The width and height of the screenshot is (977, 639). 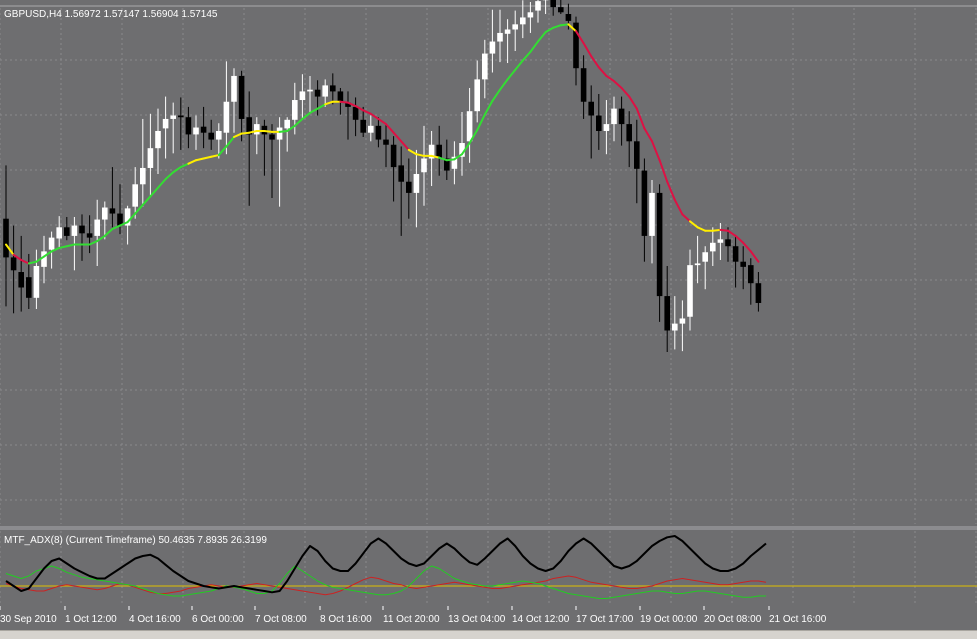 I want to click on pane-separator, so click(x=488, y=528).